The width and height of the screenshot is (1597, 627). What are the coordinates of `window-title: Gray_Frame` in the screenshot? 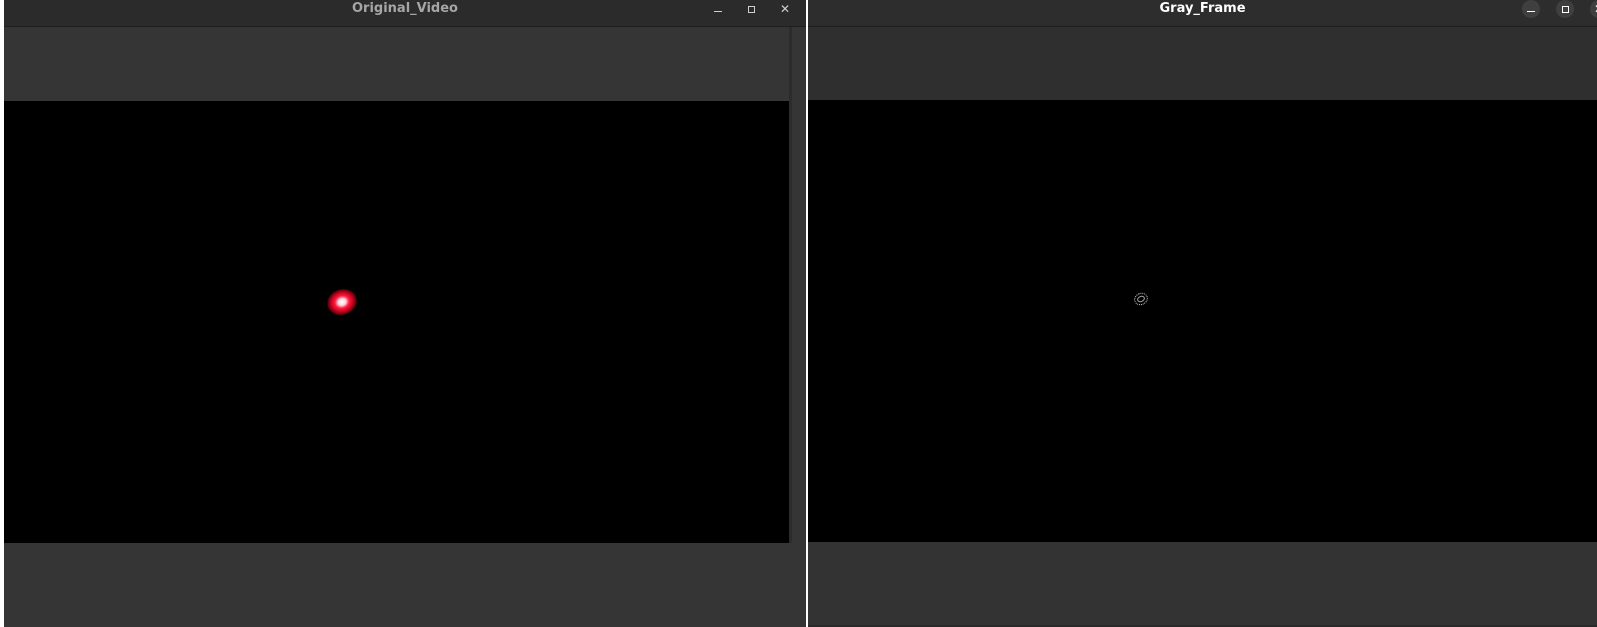 It's located at (1202, 8).